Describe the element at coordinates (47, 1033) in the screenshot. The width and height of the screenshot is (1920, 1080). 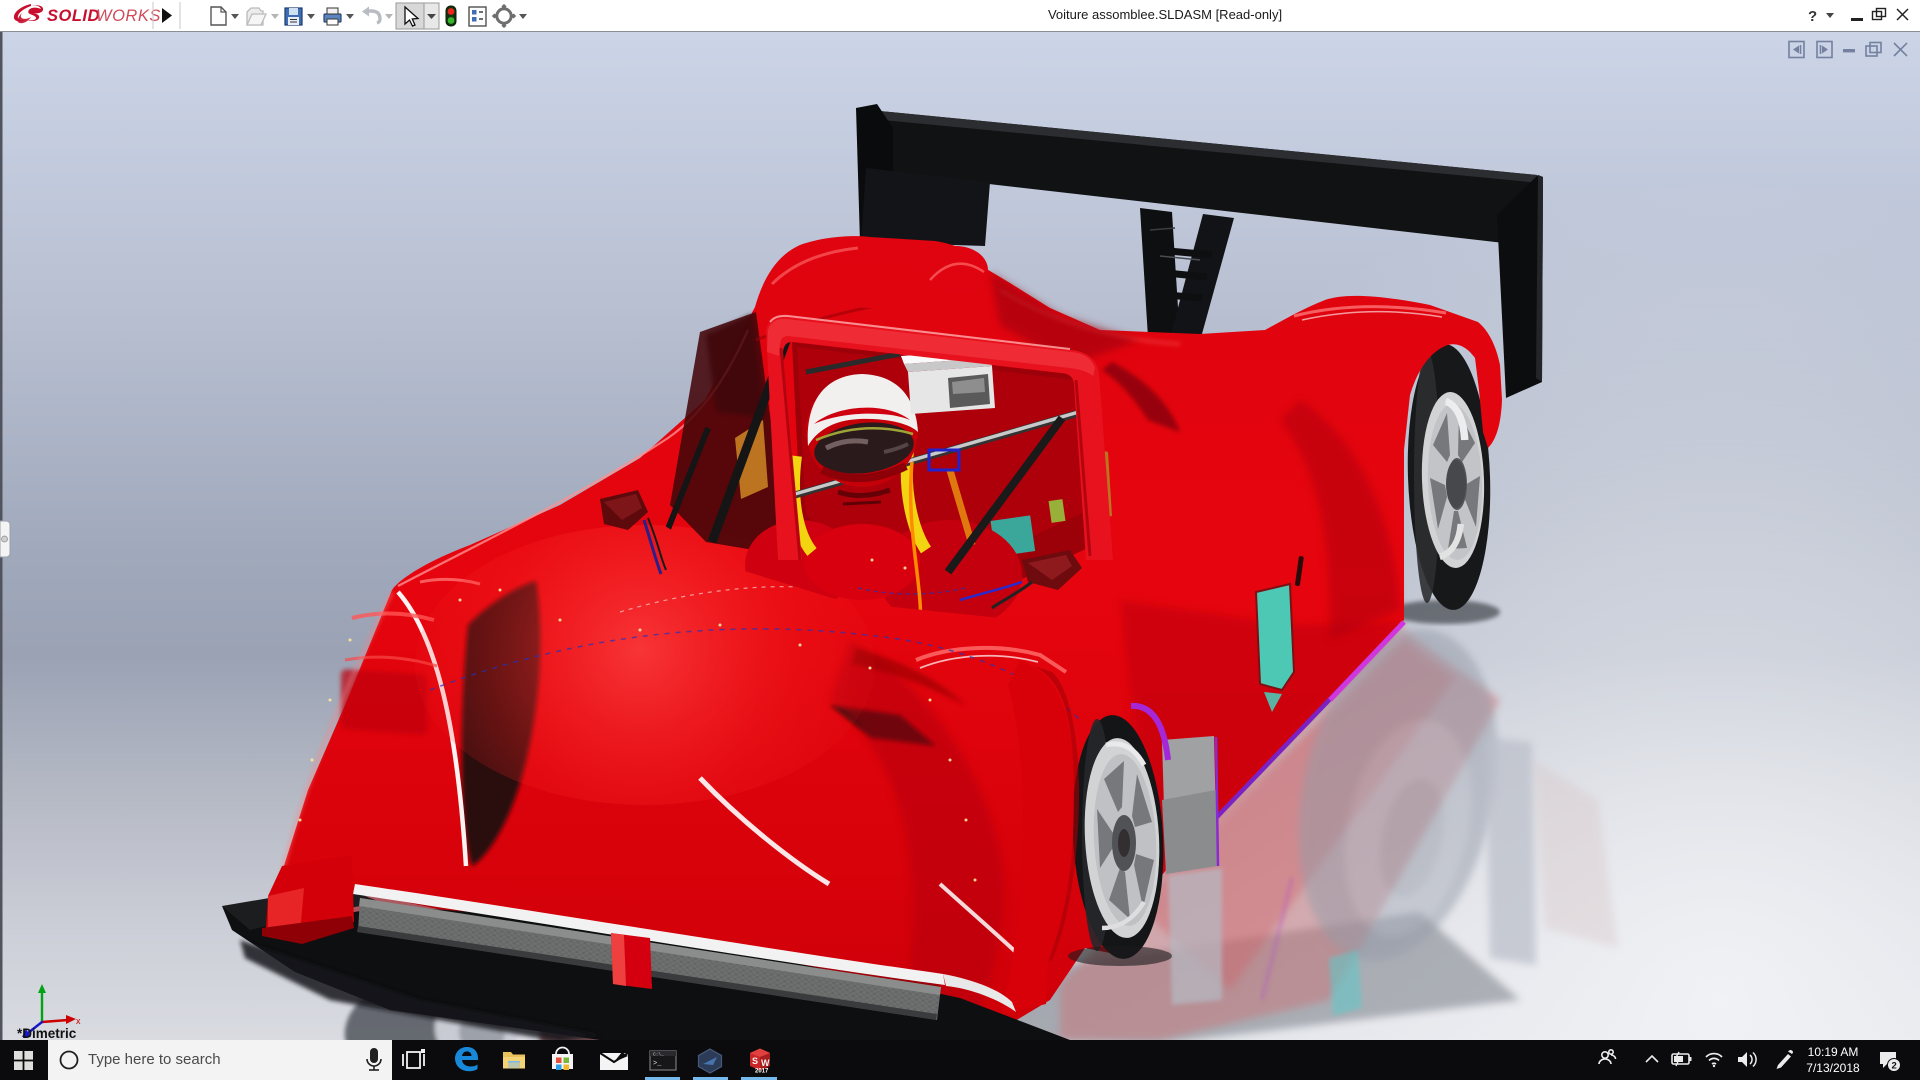
I see `svg-text: *Dimetric` at that location.